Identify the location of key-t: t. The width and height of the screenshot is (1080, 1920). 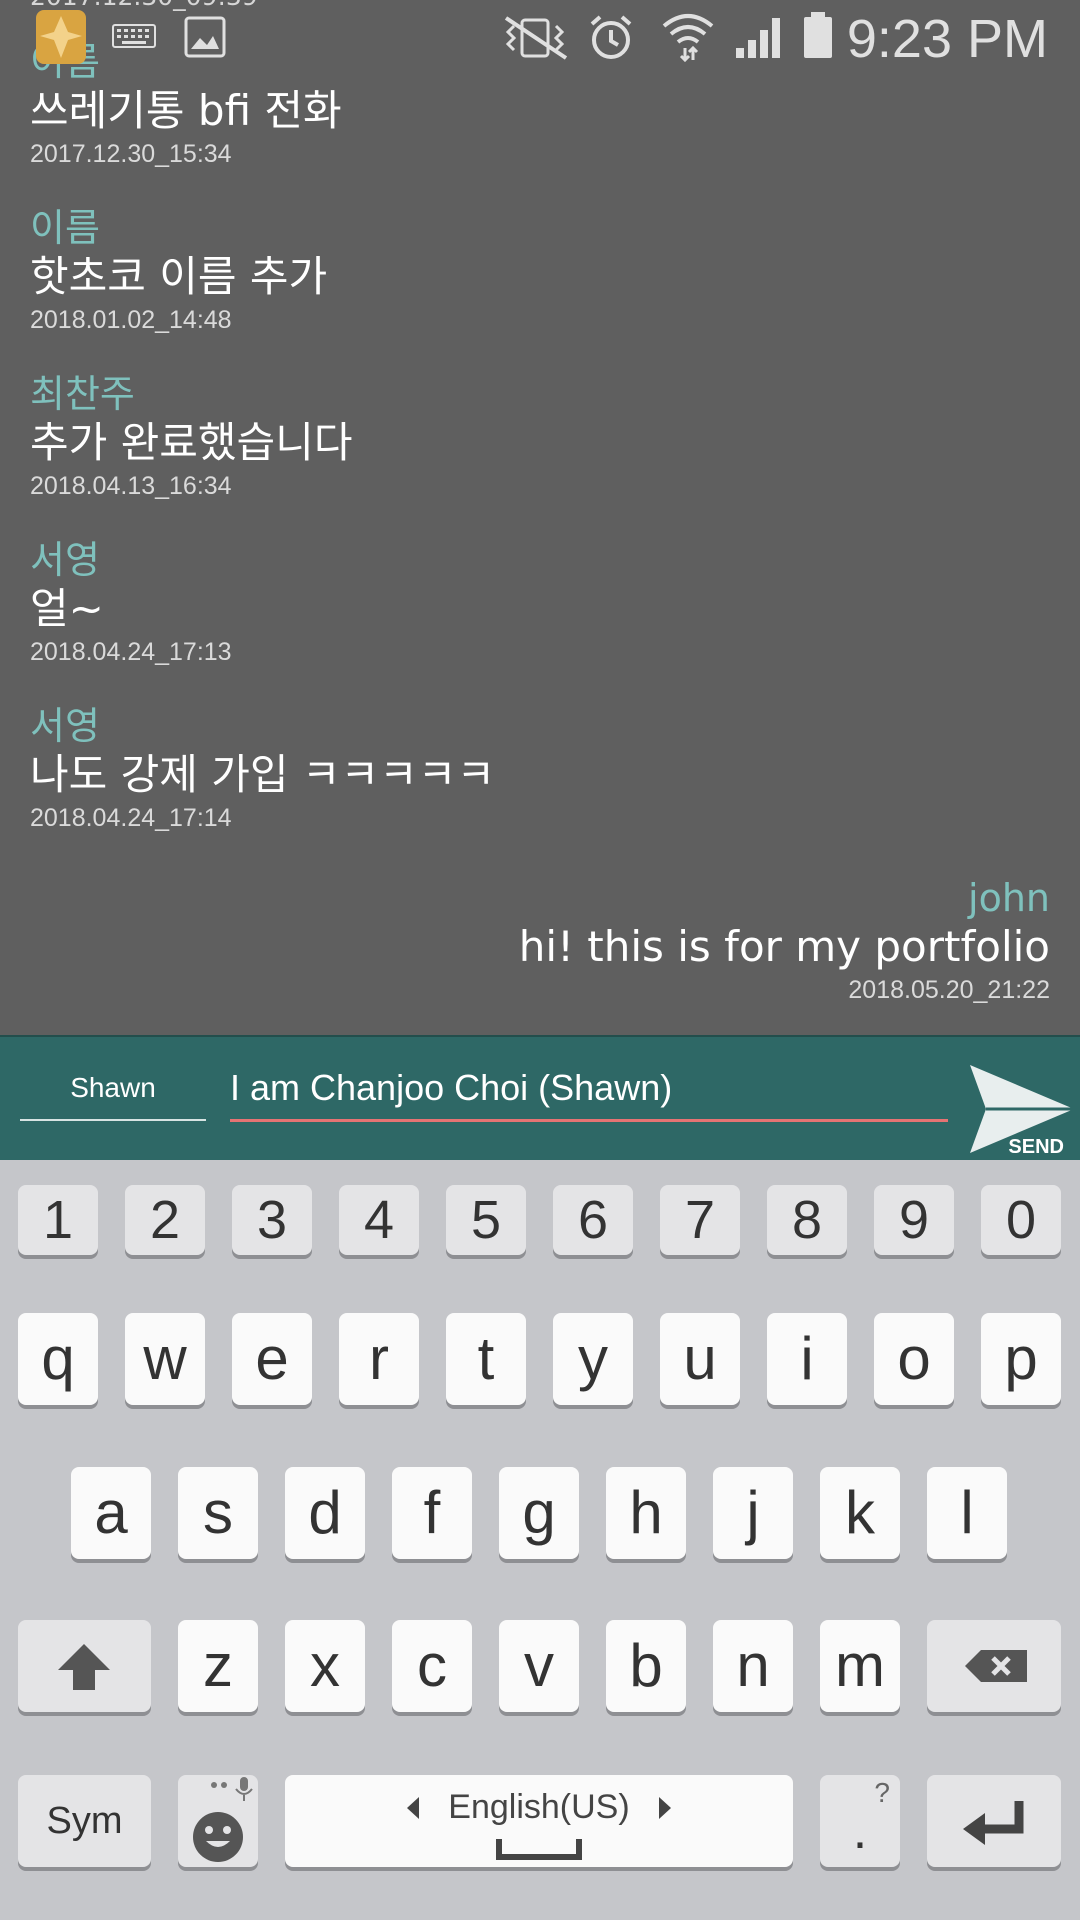
(486, 1359).